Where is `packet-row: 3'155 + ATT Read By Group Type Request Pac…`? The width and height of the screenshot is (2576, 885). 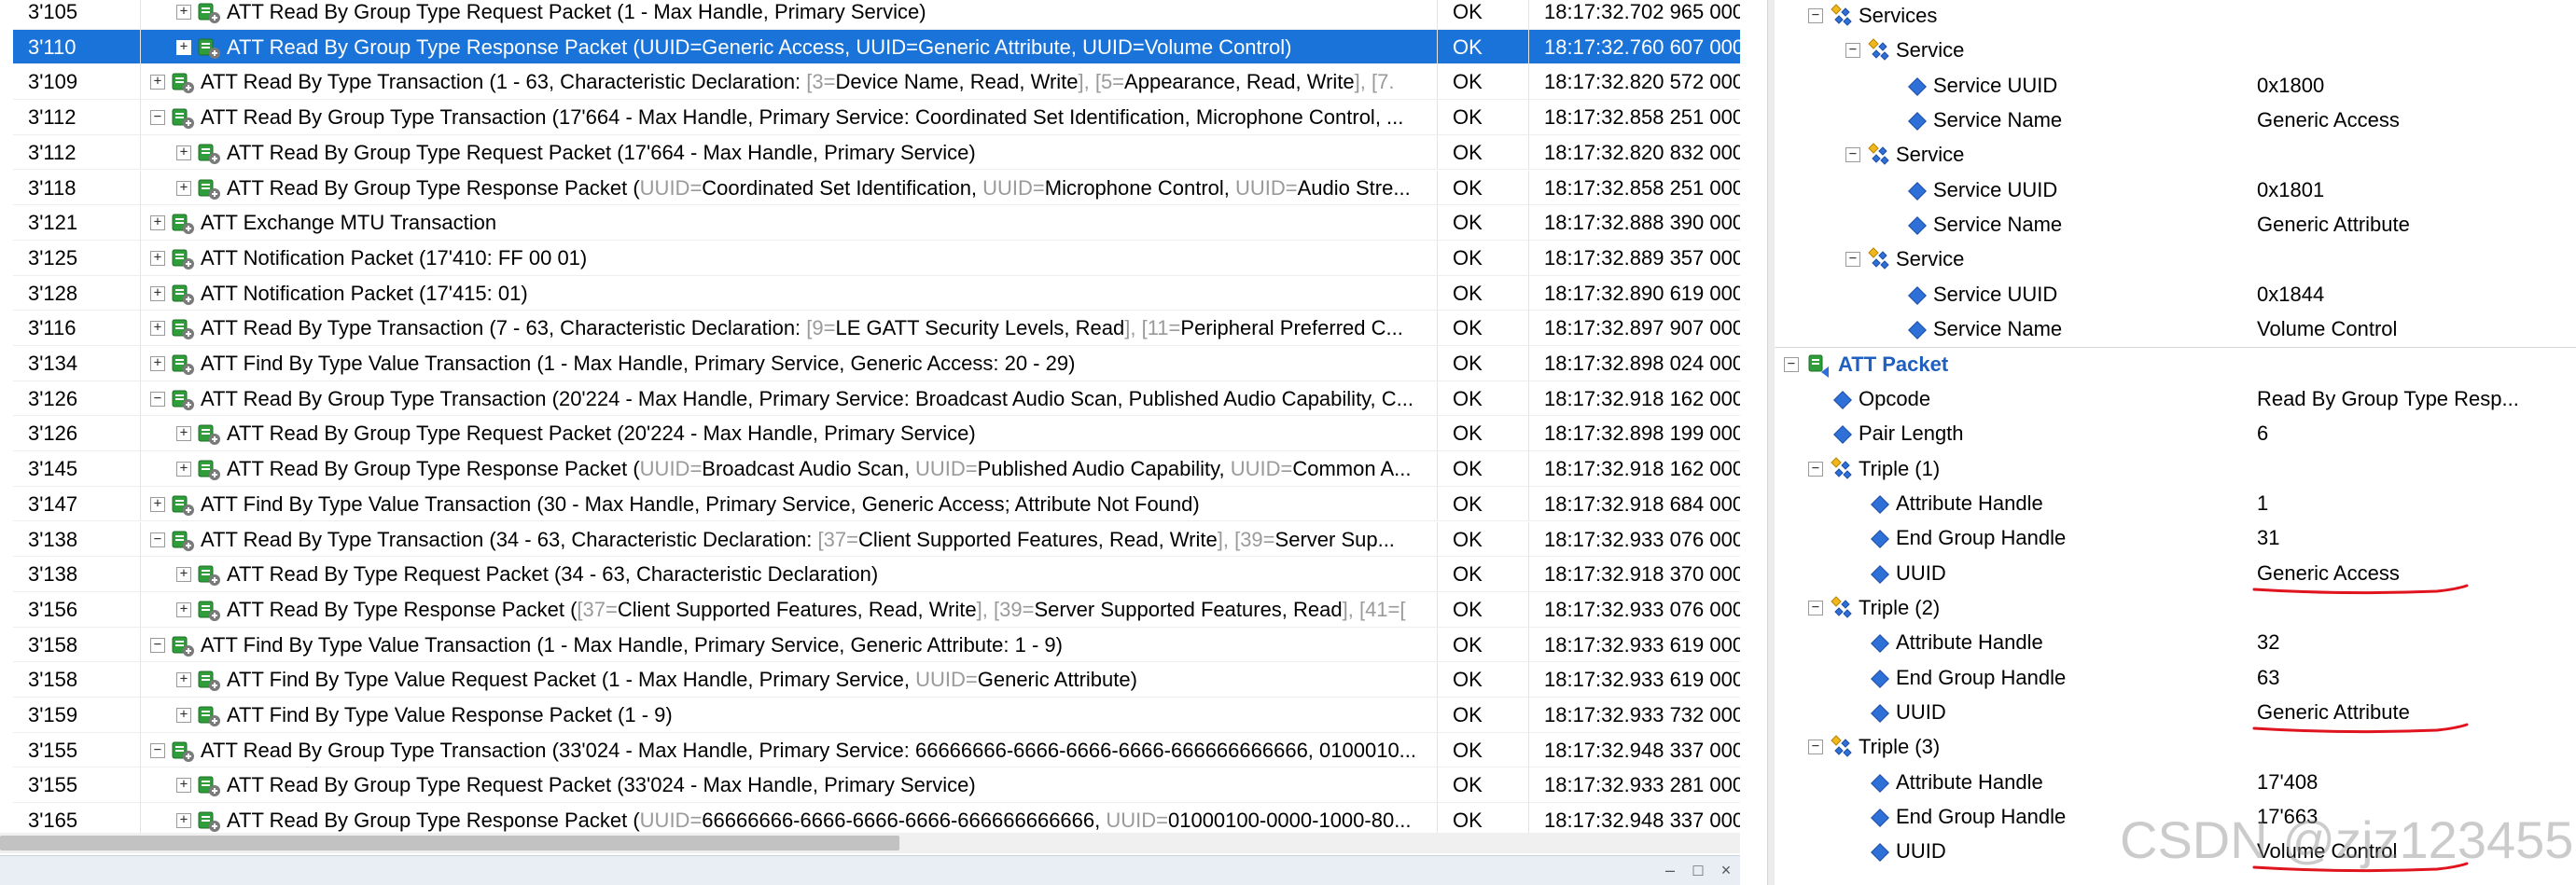
packet-row: 3'155 + ATT Read By Group Type Request Pac… is located at coordinates (876, 785).